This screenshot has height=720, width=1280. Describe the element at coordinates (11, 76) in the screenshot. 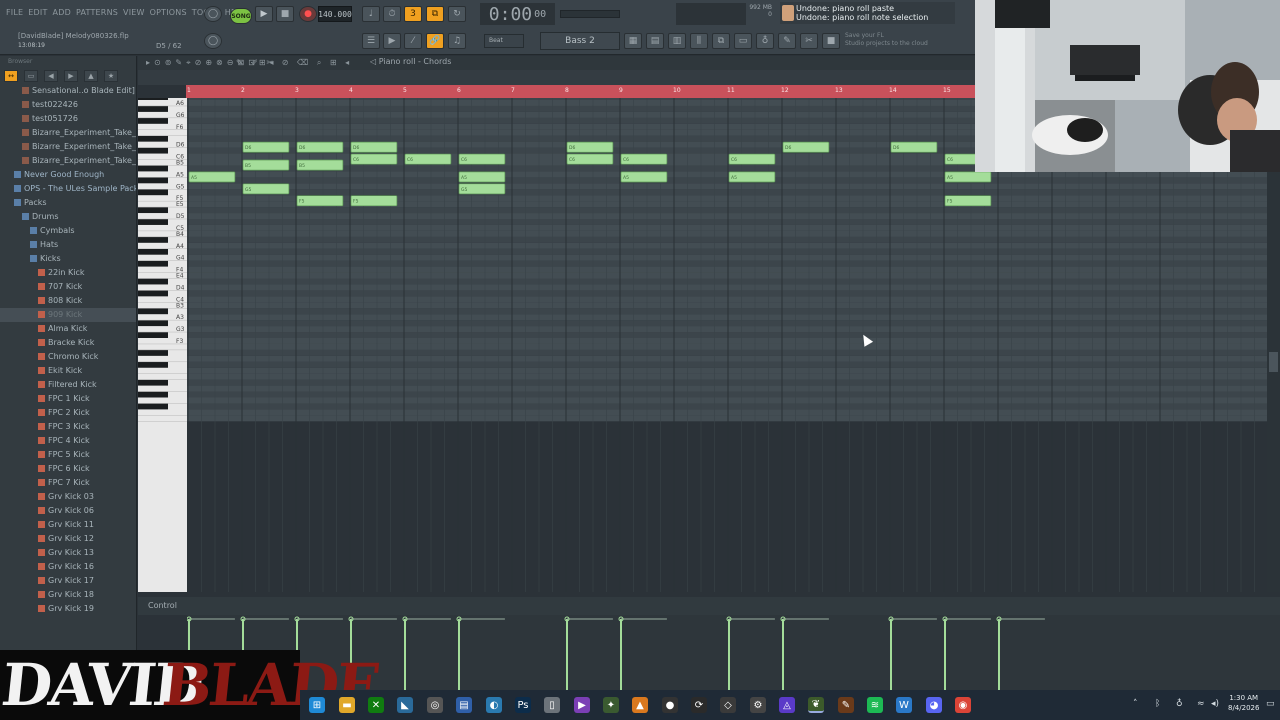

I see `browser-expand-icon: ↔` at that location.